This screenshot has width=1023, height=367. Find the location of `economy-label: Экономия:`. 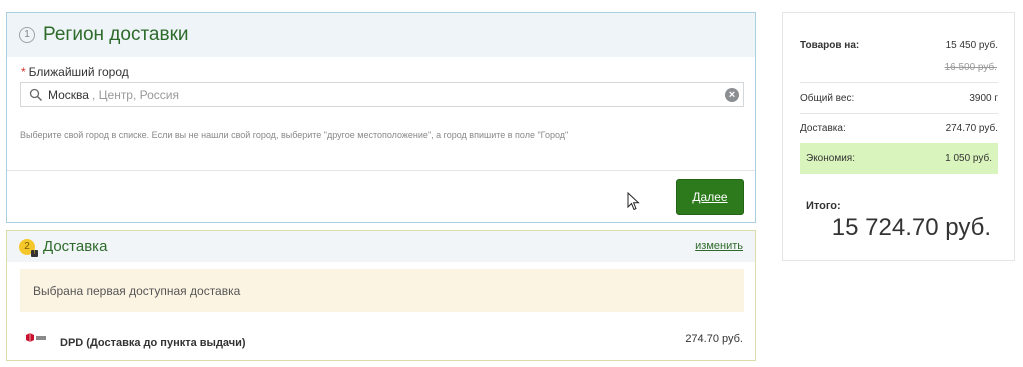

economy-label: Экономия: is located at coordinates (830, 158).